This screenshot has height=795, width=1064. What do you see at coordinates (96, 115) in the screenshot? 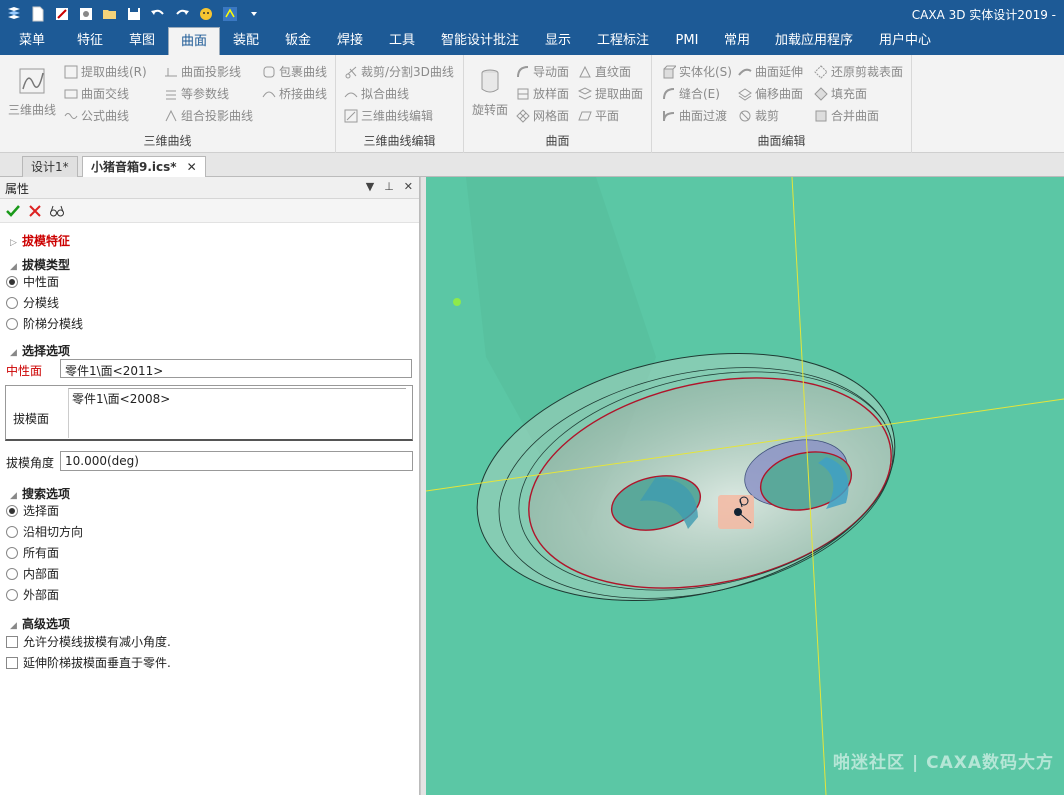
I see `formula-curve-button: 公式曲线` at bounding box center [96, 115].